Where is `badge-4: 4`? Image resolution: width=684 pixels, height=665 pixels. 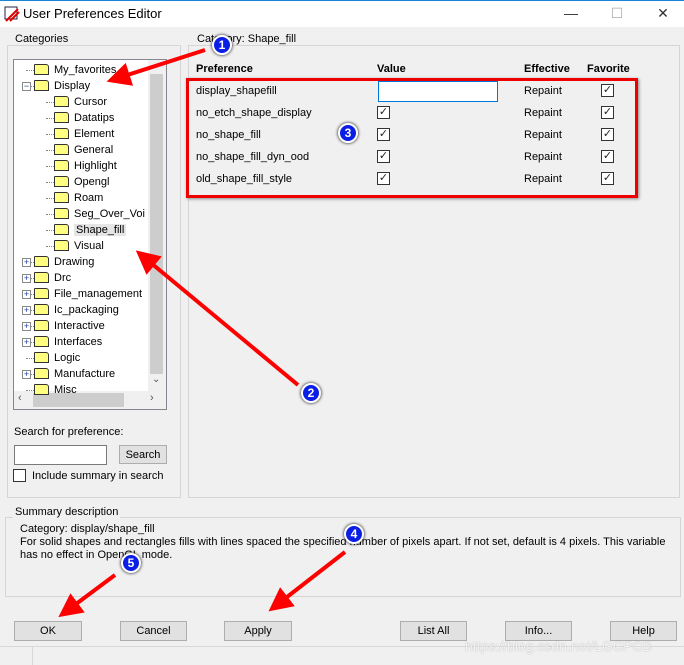 badge-4: 4 is located at coordinates (354, 534).